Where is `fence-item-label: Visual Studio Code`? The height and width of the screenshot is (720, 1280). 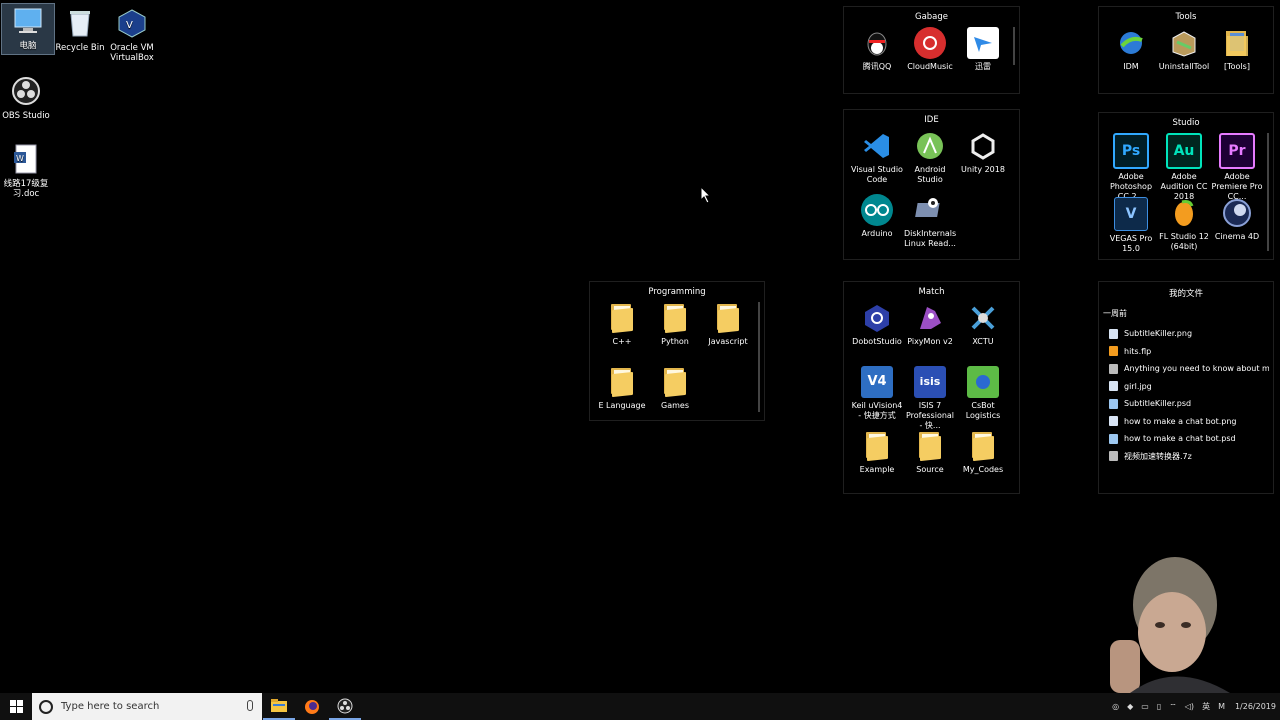 fence-item-label: Visual Studio Code is located at coordinates (877, 174).